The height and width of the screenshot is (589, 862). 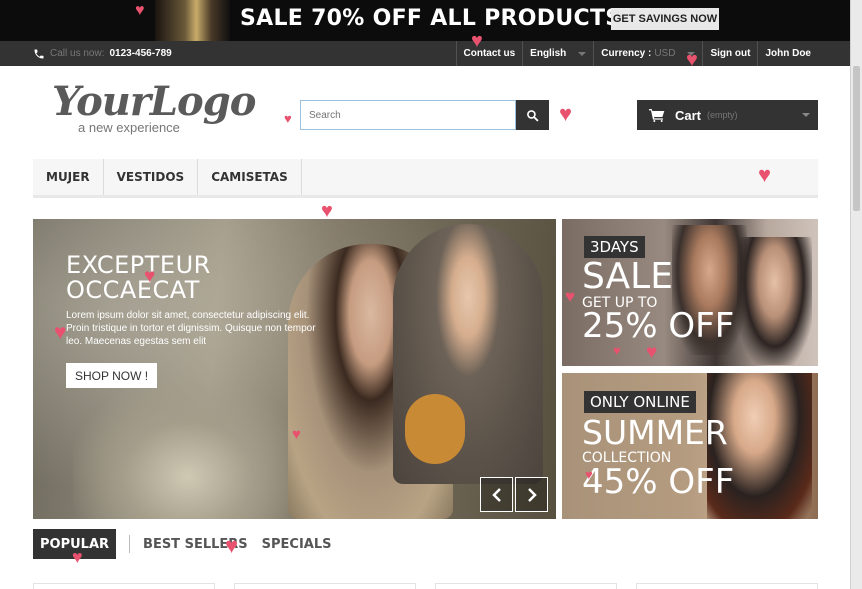 I want to click on call-label: Call us now:, so click(x=77, y=53).